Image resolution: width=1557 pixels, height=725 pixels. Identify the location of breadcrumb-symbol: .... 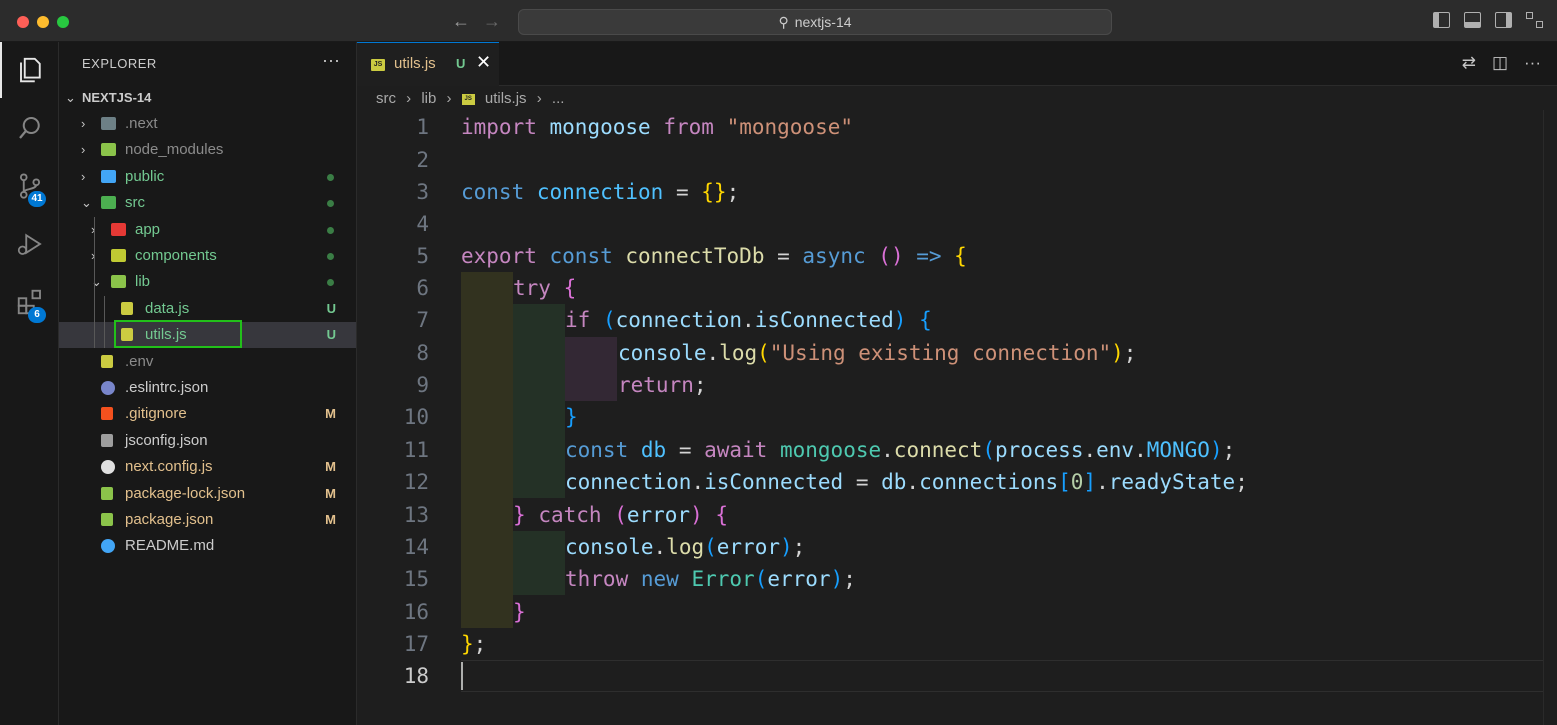
(558, 98).